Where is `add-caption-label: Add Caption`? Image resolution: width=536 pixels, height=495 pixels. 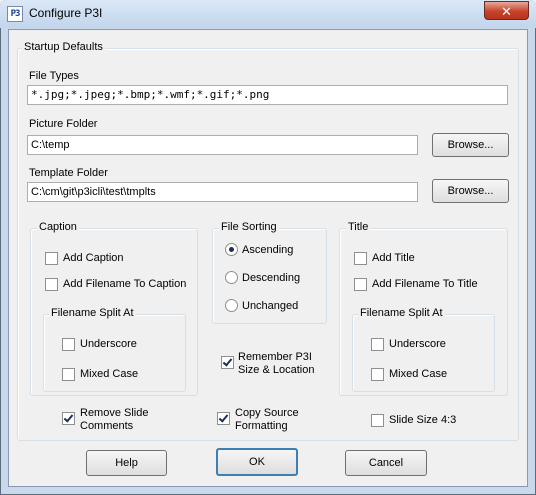 add-caption-label: Add Caption is located at coordinates (93, 258).